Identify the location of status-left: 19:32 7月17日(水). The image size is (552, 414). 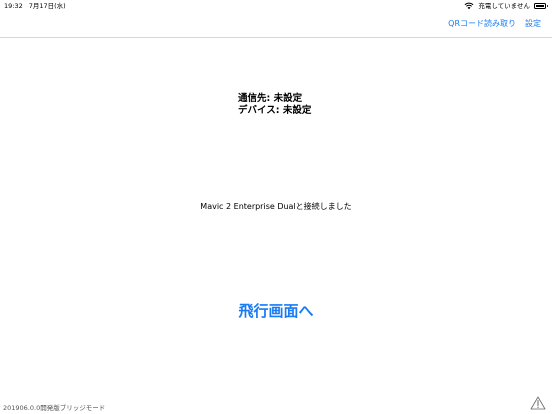
(35, 6).